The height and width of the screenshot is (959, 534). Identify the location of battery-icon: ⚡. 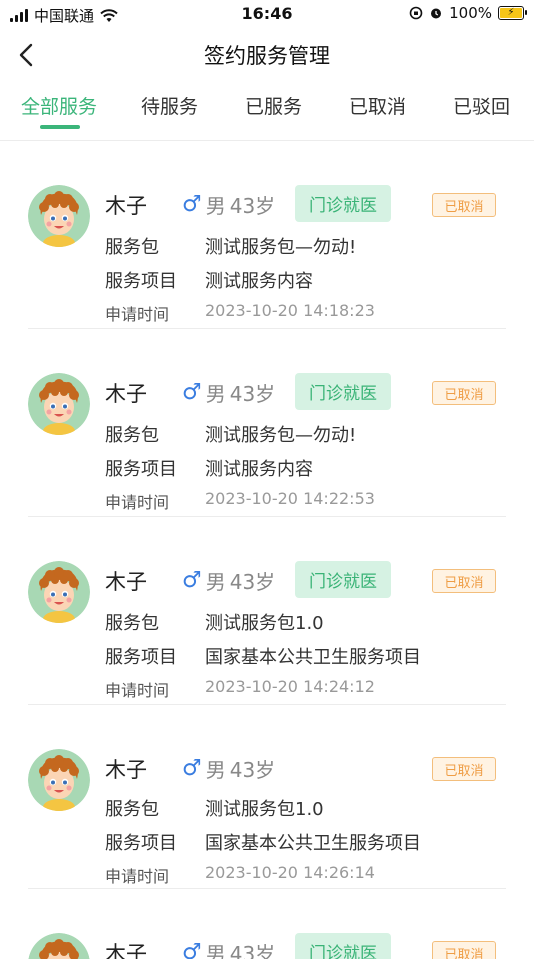
(512, 13).